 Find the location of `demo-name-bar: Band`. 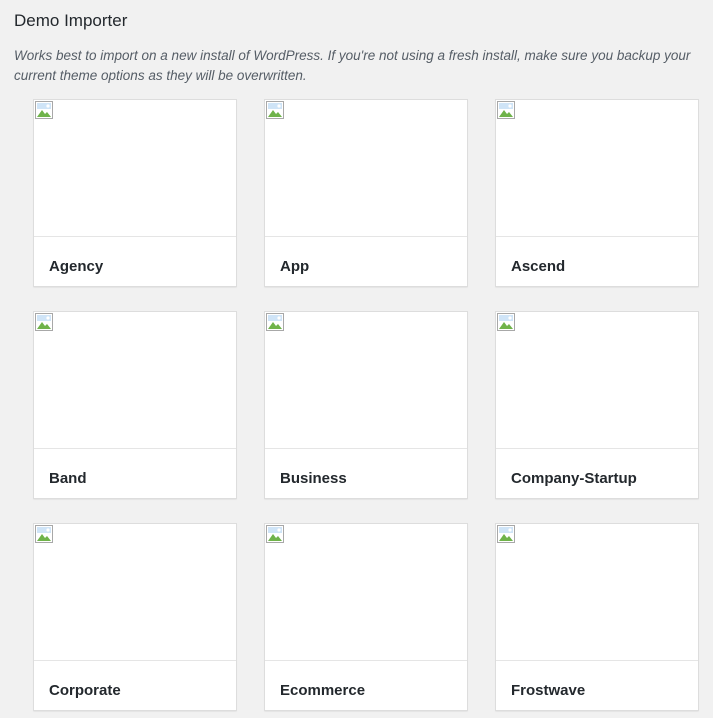

demo-name-bar: Band is located at coordinates (135, 473).